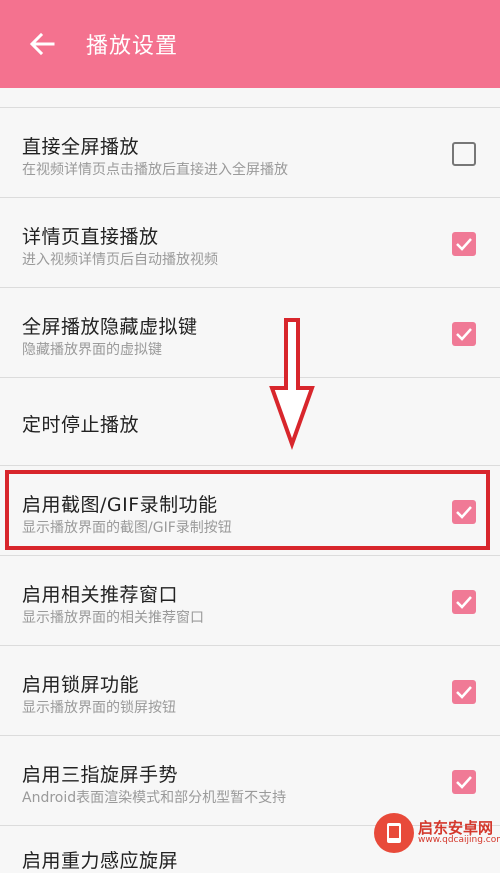 Image resolution: width=500 pixels, height=873 pixels. Describe the element at coordinates (394, 833) in the screenshot. I see `watermark-logo-icon` at that location.